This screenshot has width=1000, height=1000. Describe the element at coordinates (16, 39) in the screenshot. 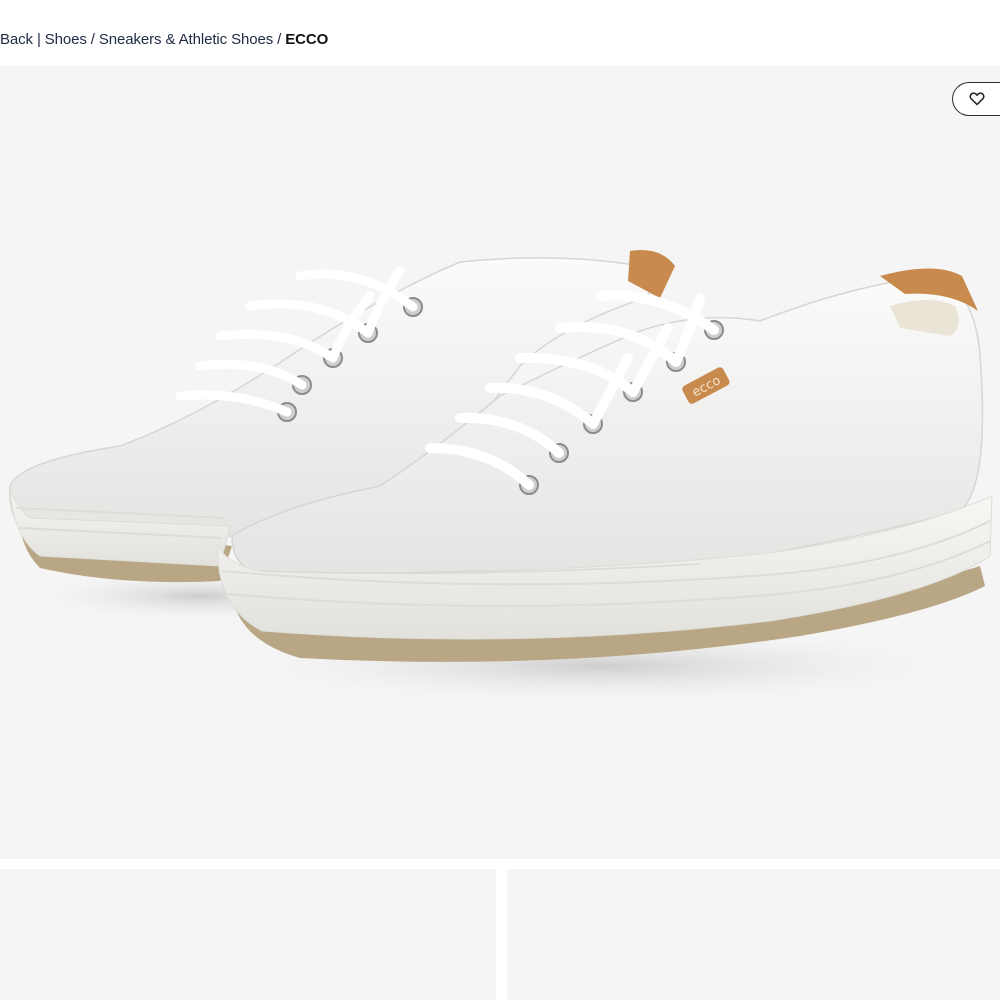

I see `back-link: Back` at that location.